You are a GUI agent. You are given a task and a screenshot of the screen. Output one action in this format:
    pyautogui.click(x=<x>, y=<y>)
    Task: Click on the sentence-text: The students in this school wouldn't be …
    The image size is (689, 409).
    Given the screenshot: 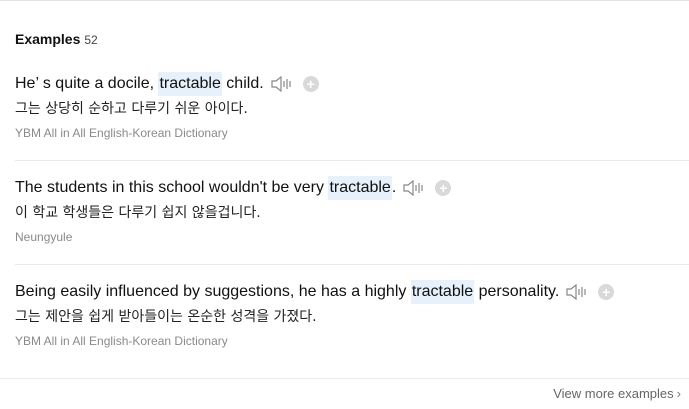 What is the action you would take?
    pyautogui.click(x=172, y=187)
    